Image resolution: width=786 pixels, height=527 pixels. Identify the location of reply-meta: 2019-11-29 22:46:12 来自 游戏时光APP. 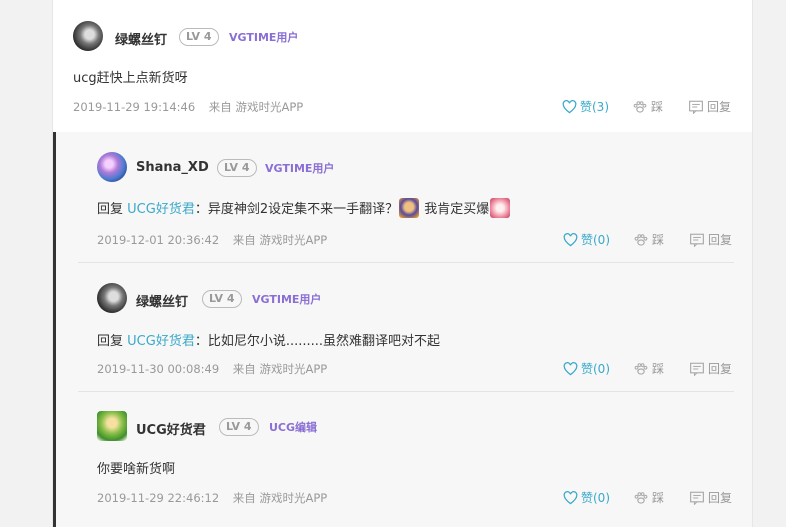
(212, 498).